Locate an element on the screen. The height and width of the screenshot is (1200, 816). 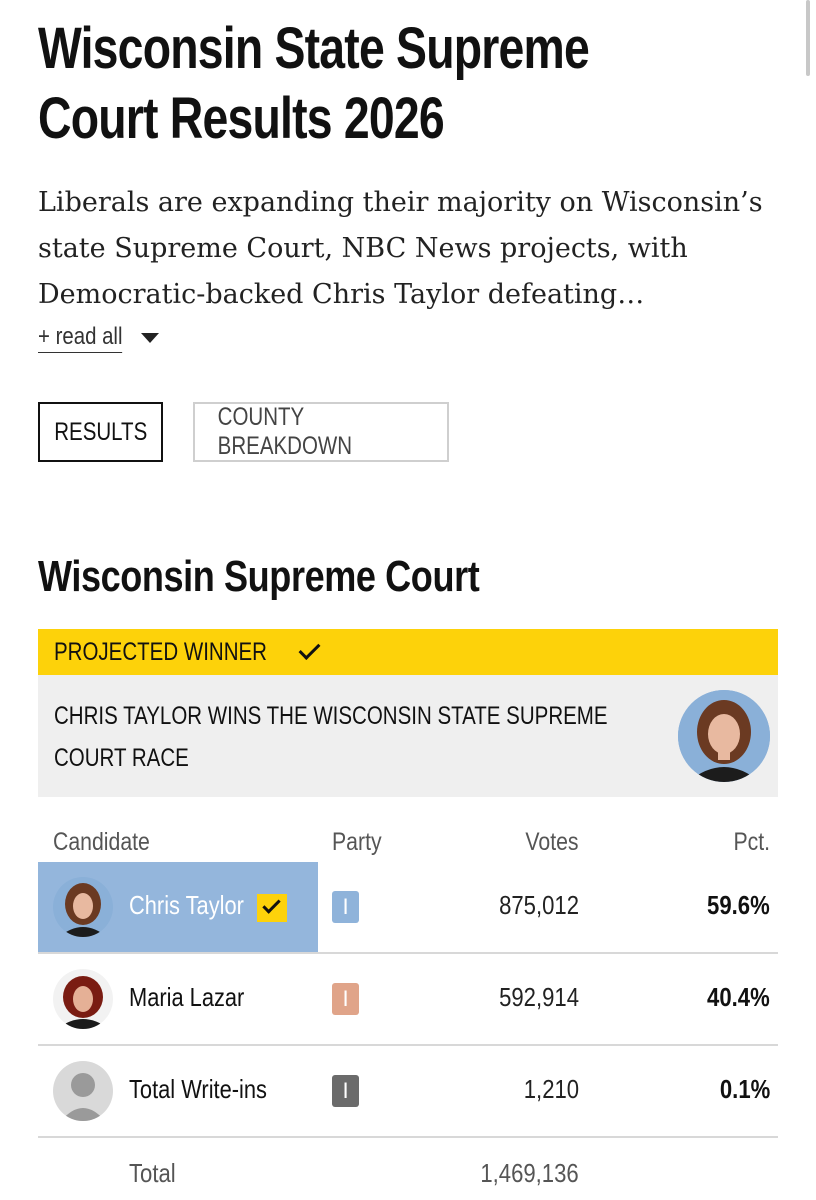
candidate-cell: Maria Lazar is located at coordinates (178, 999).